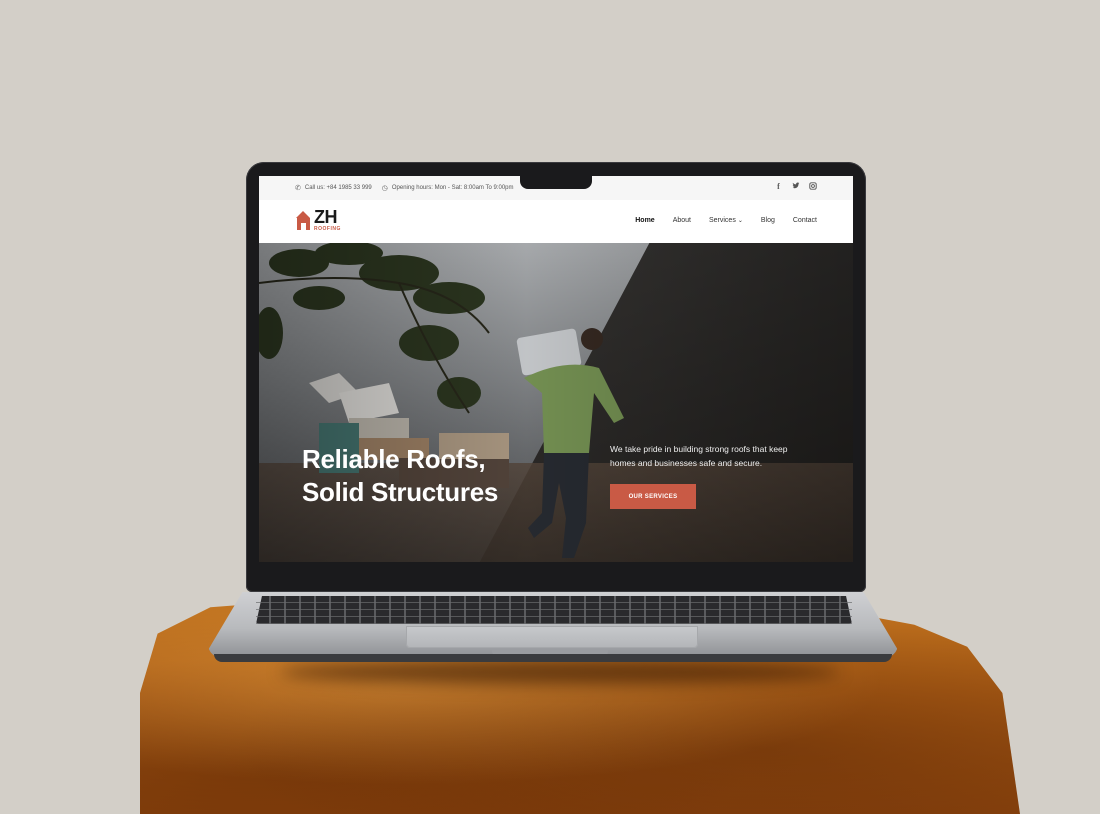 Image resolution: width=1100 pixels, height=814 pixels. I want to click on hero-headline-line-2: Solid Structures, so click(400, 492).